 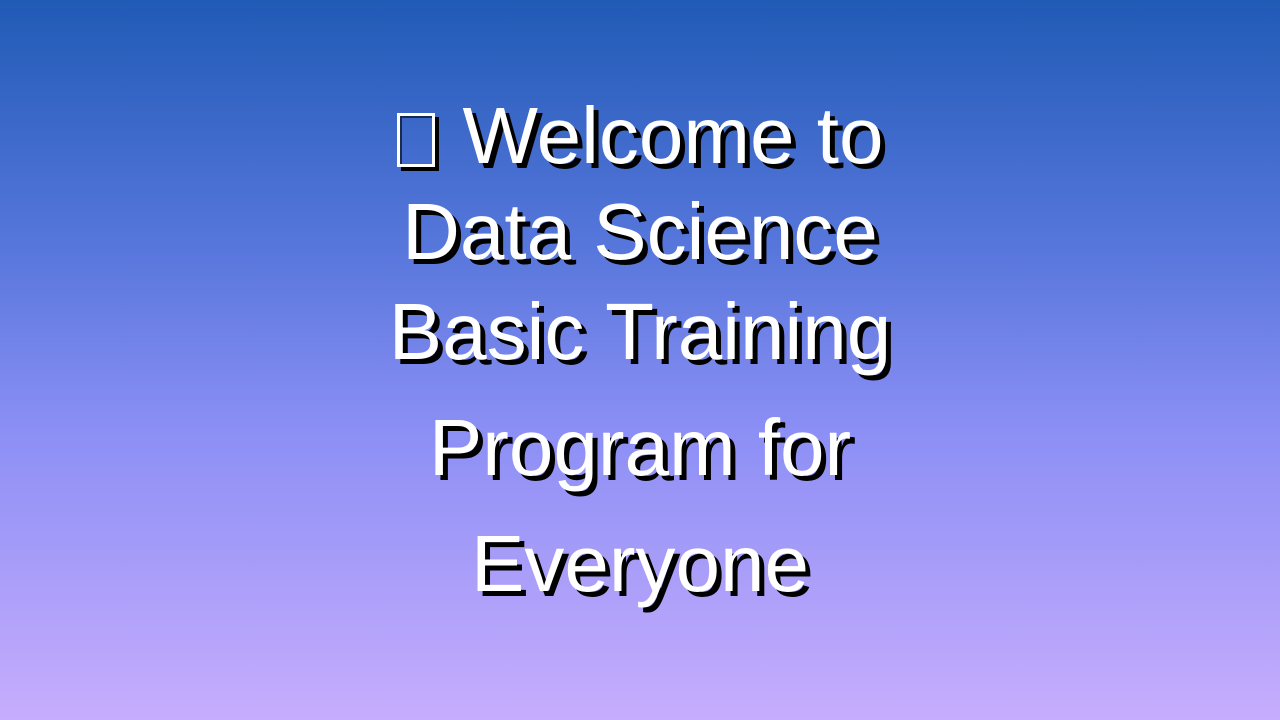 What do you see at coordinates (640, 563) in the screenshot?
I see `title-line-5: Everyone` at bounding box center [640, 563].